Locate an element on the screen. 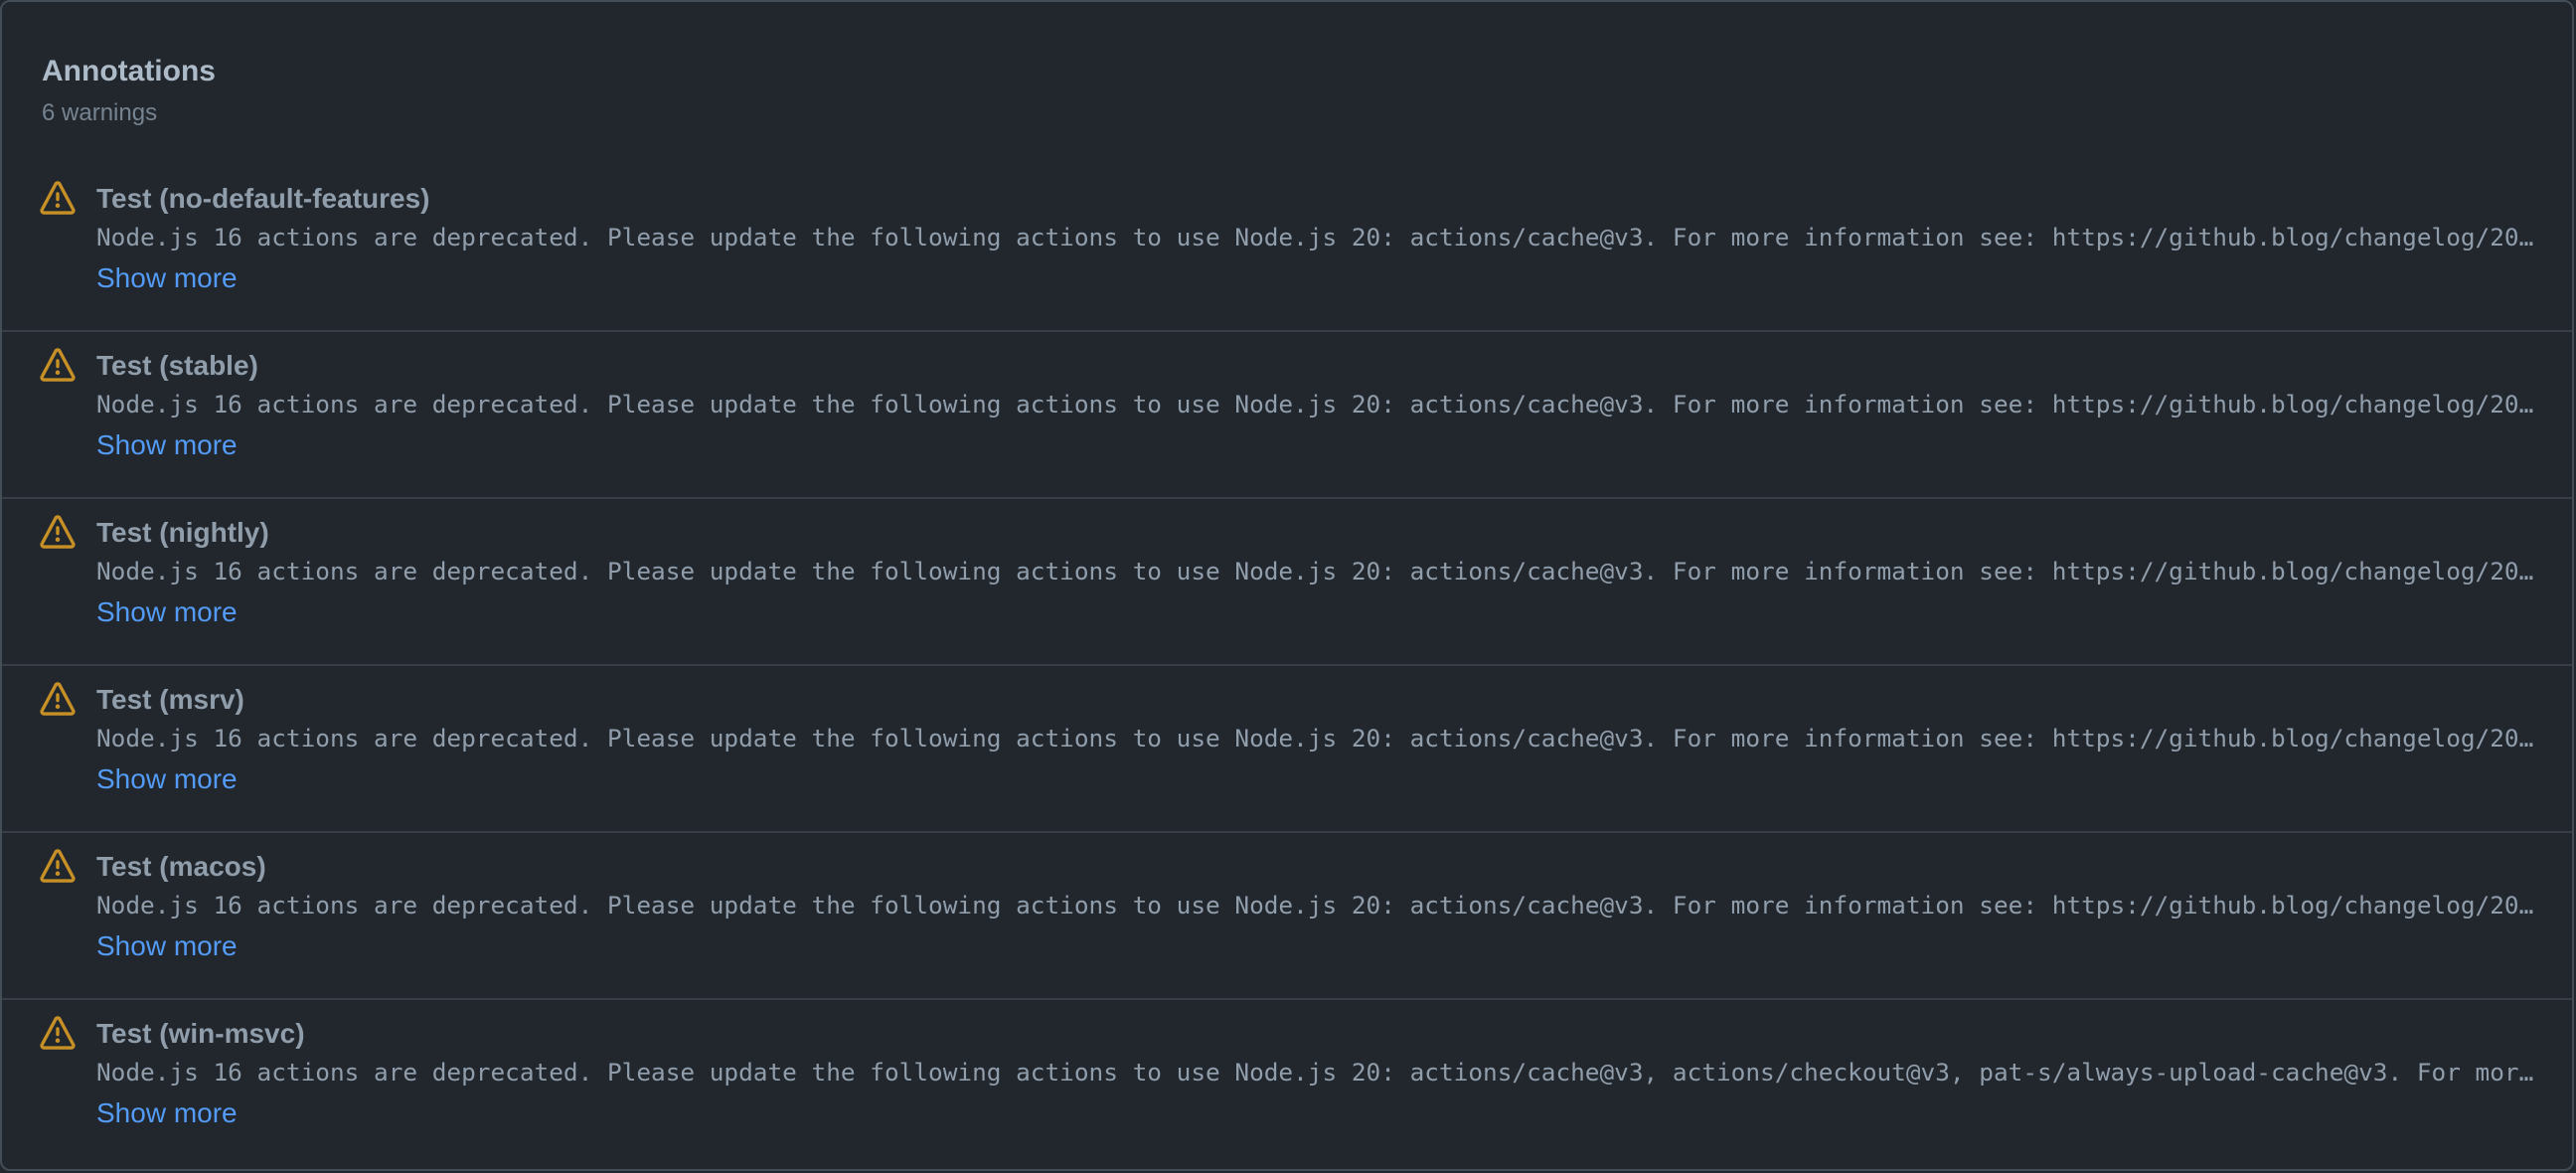 This screenshot has width=2576, height=1173. annotation-title: Test (msrv) is located at coordinates (170, 700).